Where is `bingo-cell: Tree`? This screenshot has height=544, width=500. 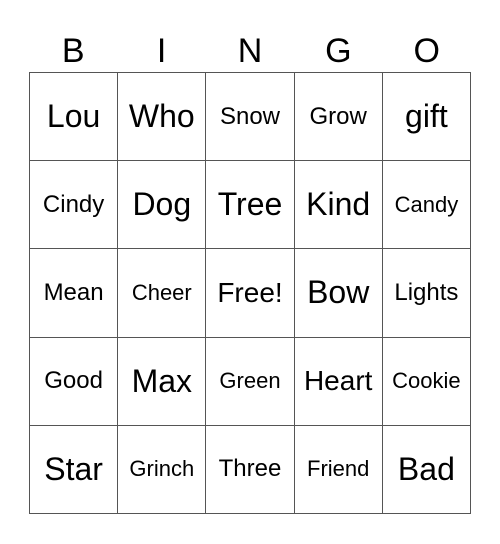
bingo-cell: Tree is located at coordinates (250, 205).